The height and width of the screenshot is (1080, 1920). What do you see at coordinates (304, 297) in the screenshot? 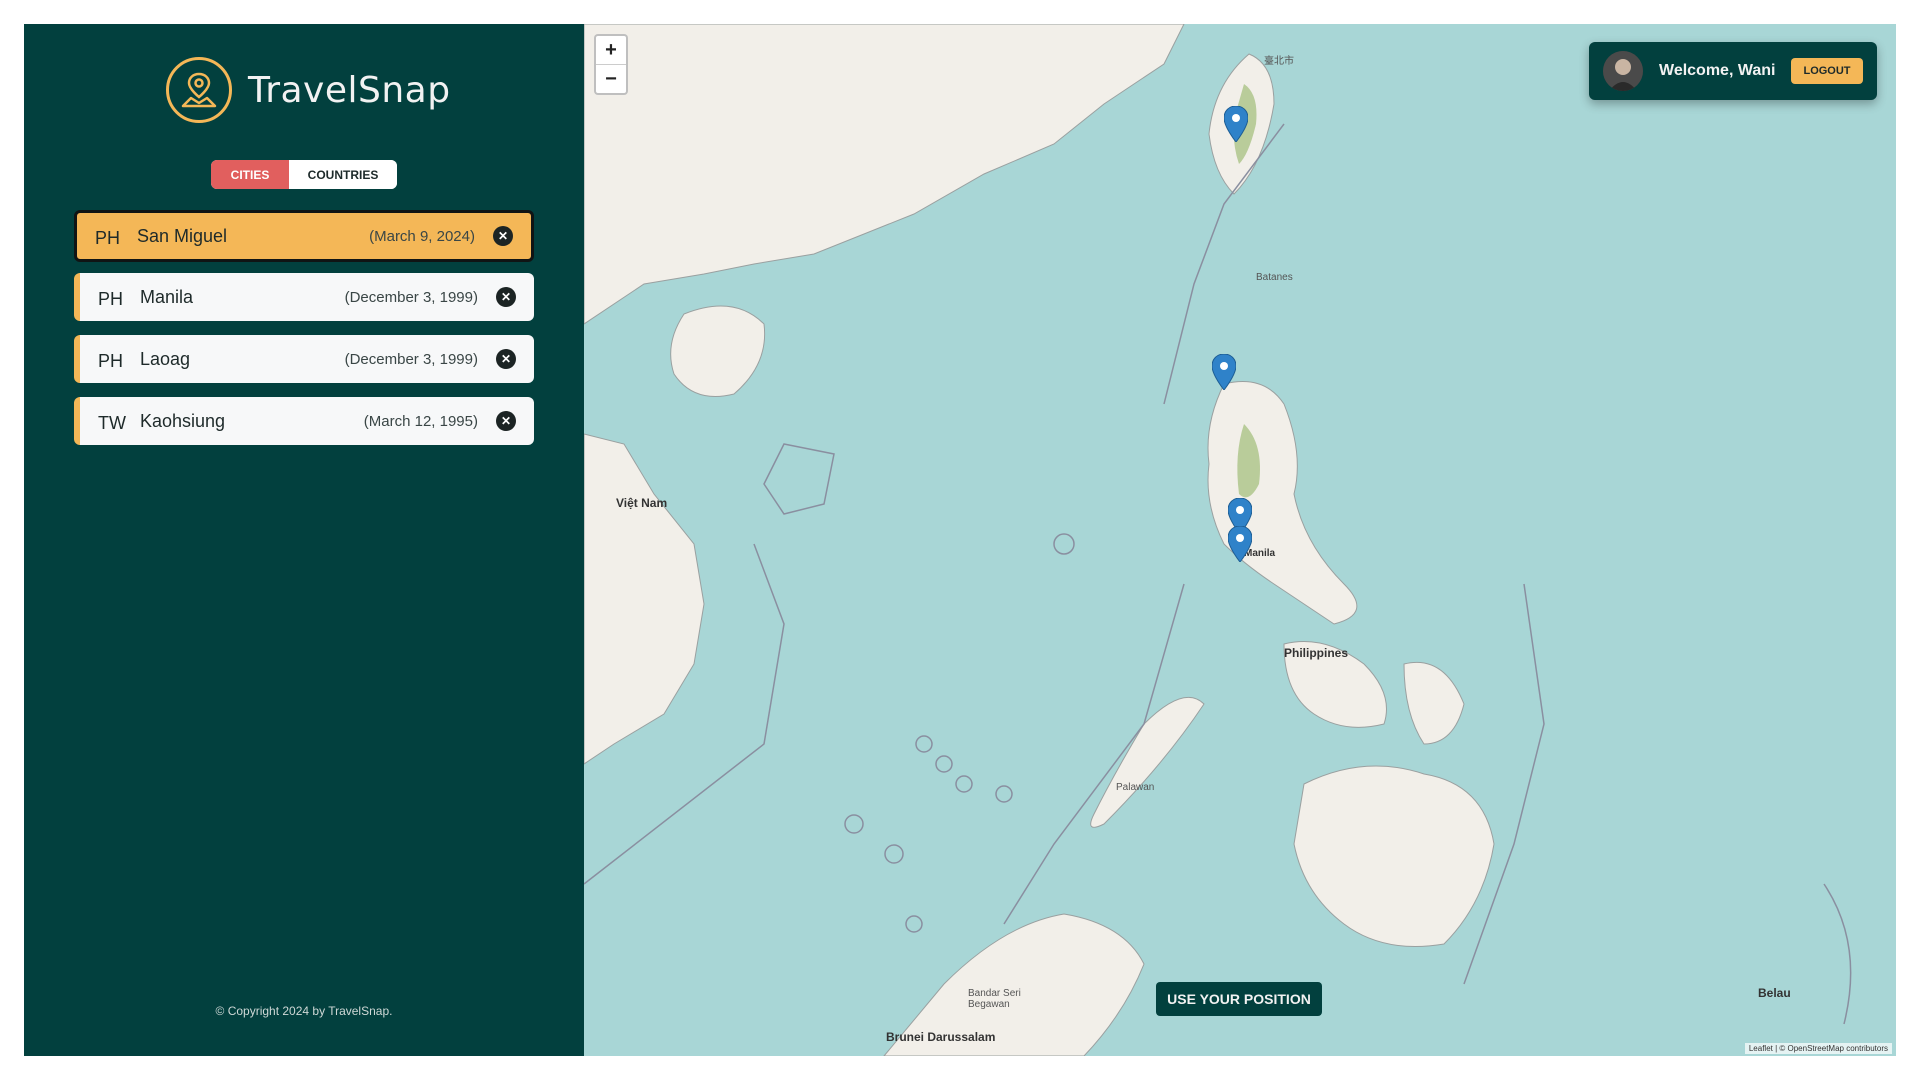
I see `city-item: PH Manila (December 3, 1999) ✕` at bounding box center [304, 297].